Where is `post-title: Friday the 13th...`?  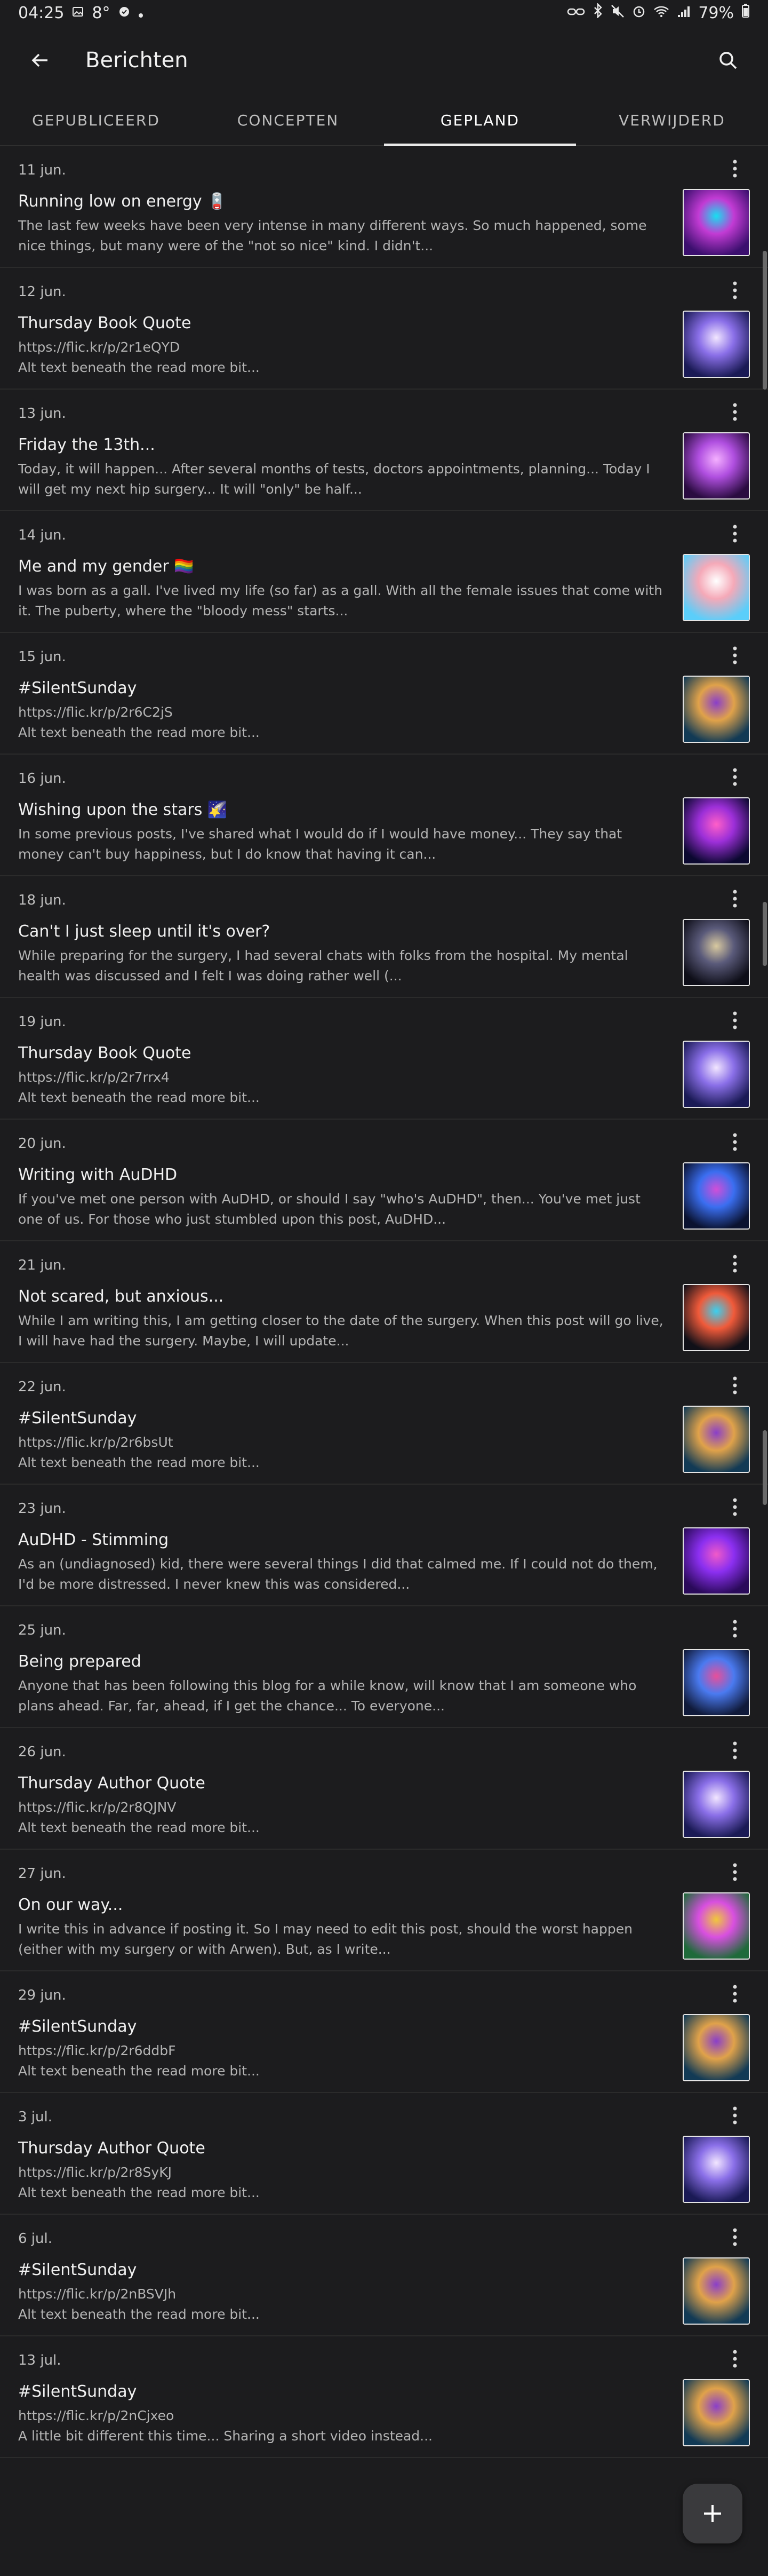 post-title: Friday the 13th... is located at coordinates (86, 445).